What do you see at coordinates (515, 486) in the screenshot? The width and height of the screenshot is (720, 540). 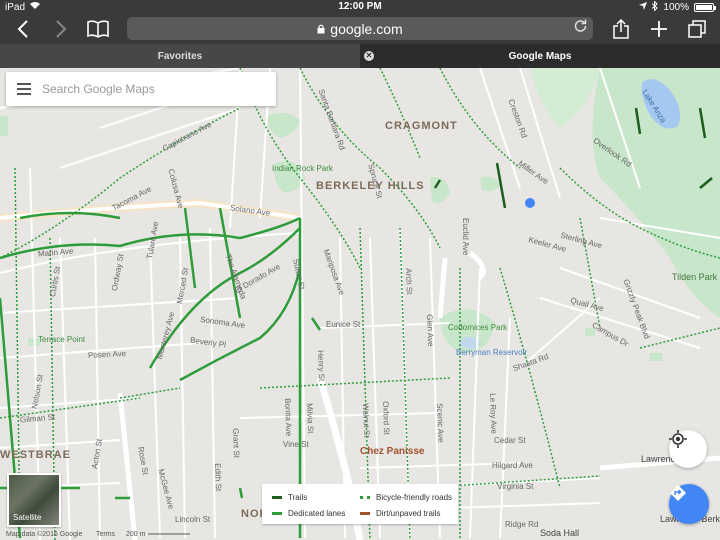 I see `street-label: Virginia St` at bounding box center [515, 486].